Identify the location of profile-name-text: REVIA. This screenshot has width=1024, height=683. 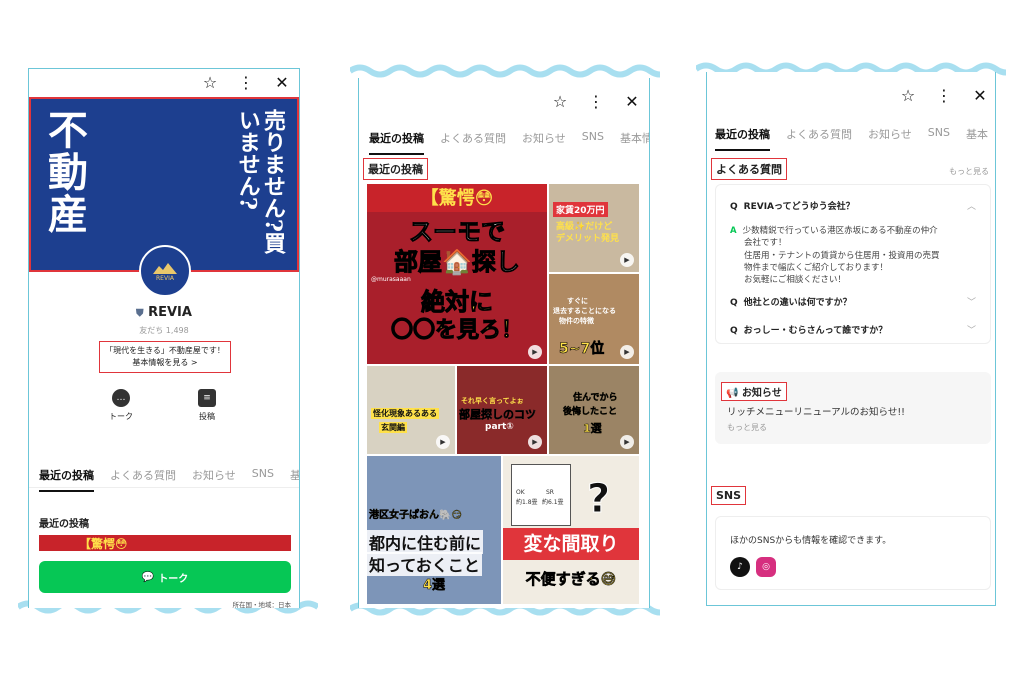
(170, 312).